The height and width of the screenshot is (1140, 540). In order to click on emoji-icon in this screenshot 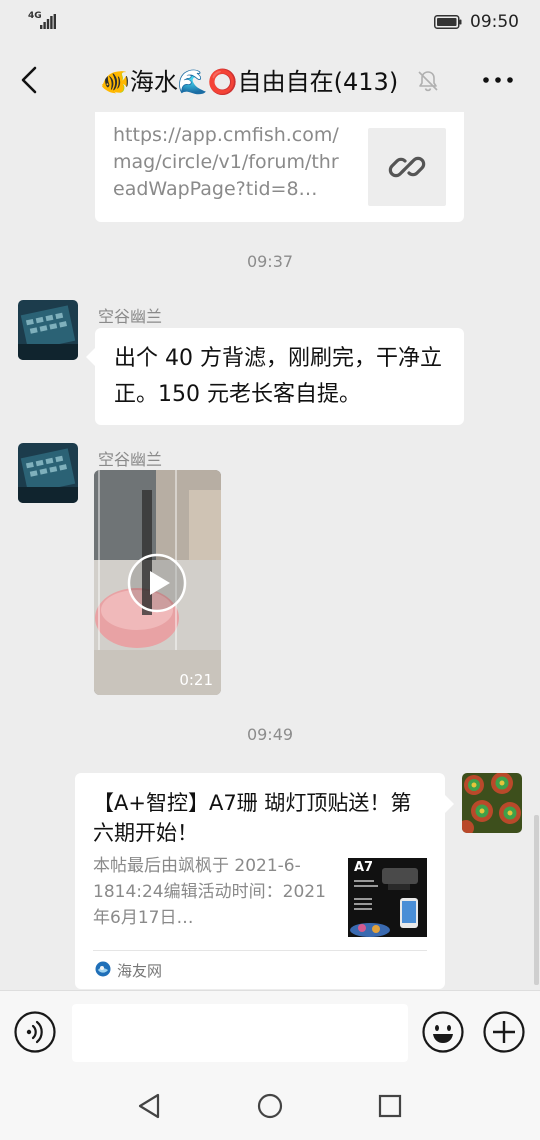, I will do `click(443, 1032)`.